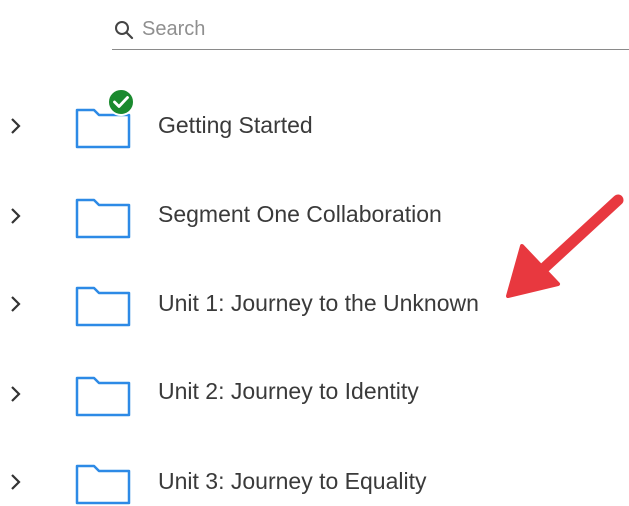 The height and width of the screenshot is (506, 629). I want to click on folder-label: Unit 1: Journey to the Unknown, so click(318, 303).